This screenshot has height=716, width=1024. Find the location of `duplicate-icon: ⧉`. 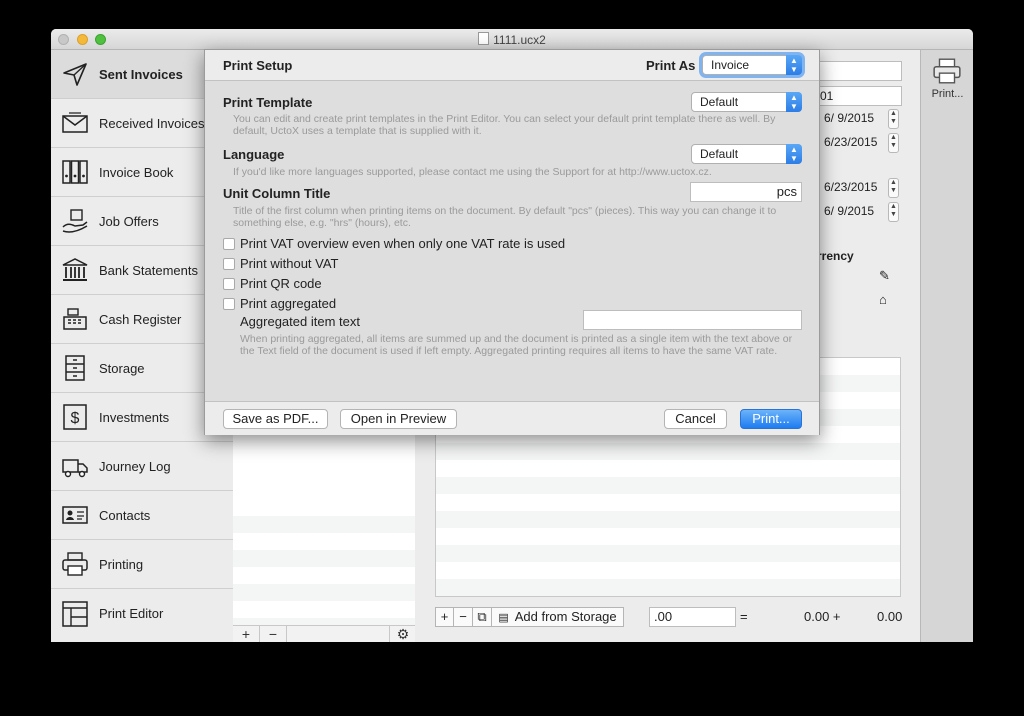

duplicate-icon: ⧉ is located at coordinates (482, 617).